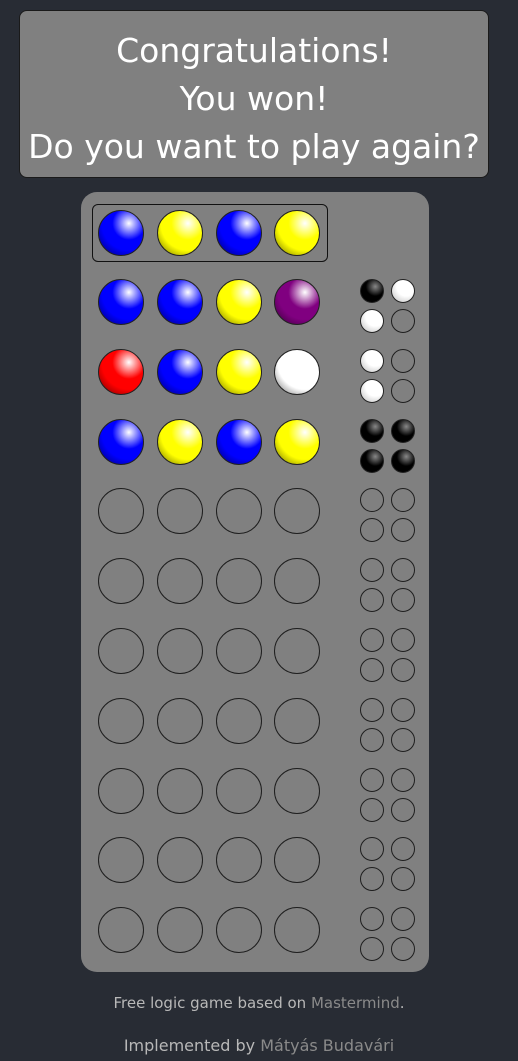  I want to click on footer-implemented-text: Implemented by, so click(192, 1045).